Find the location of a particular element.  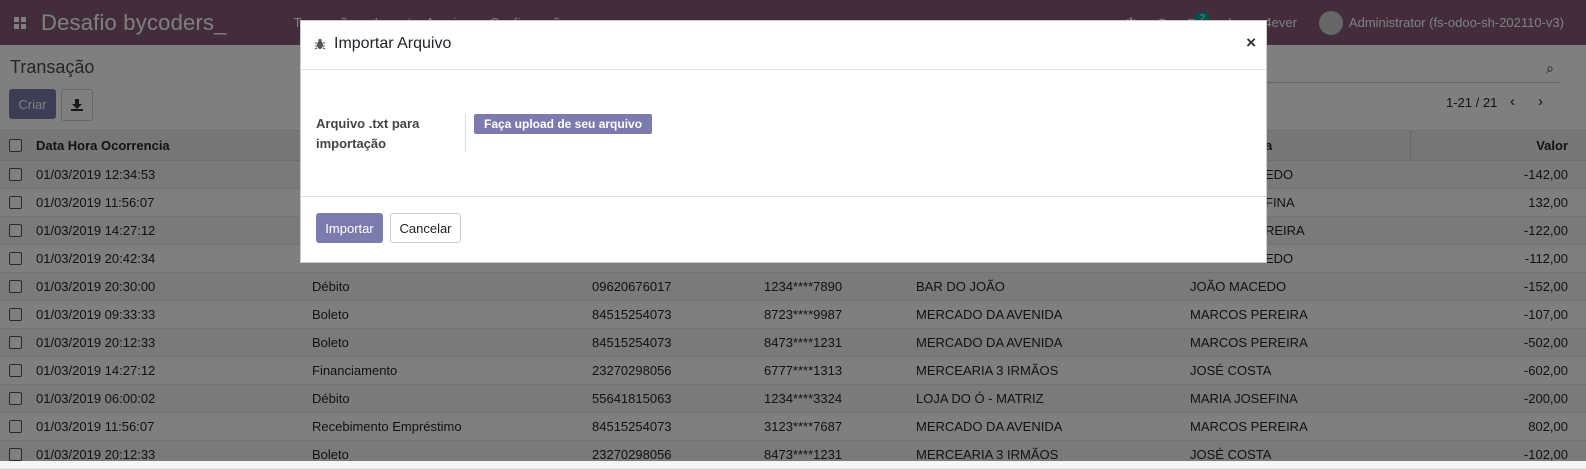

dialog-header: Importar Arquivo × is located at coordinates (783, 45).